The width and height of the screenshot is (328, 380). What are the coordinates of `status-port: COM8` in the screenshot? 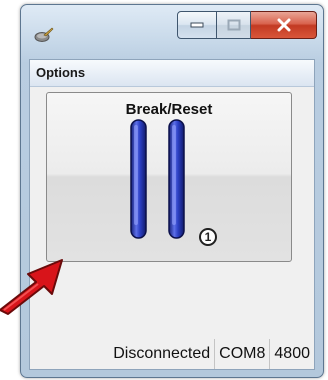 It's located at (241, 354).